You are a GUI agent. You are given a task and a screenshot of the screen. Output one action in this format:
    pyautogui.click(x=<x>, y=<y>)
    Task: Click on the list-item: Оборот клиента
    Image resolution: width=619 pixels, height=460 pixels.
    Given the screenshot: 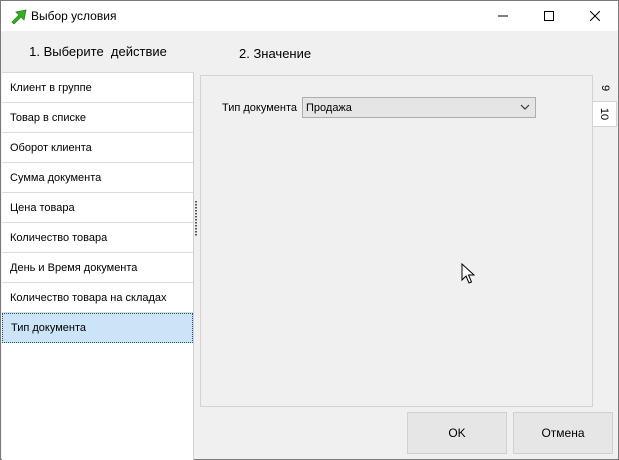 What is the action you would take?
    pyautogui.click(x=97, y=148)
    